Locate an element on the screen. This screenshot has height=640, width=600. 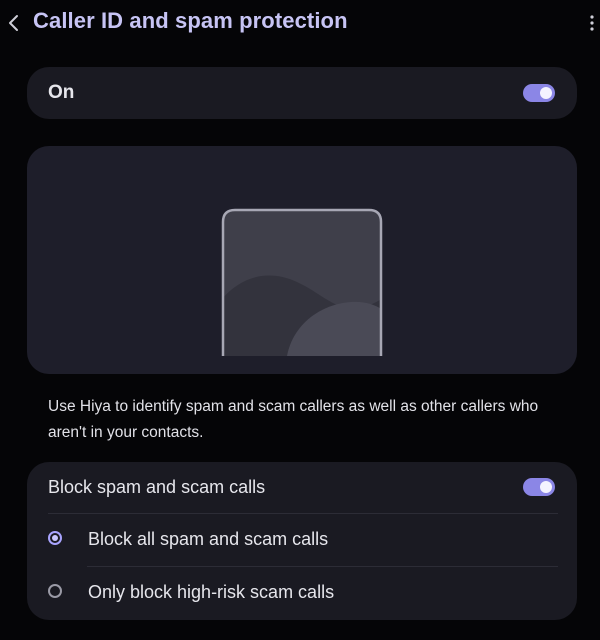
radio-unselected is located at coordinates (55, 591).